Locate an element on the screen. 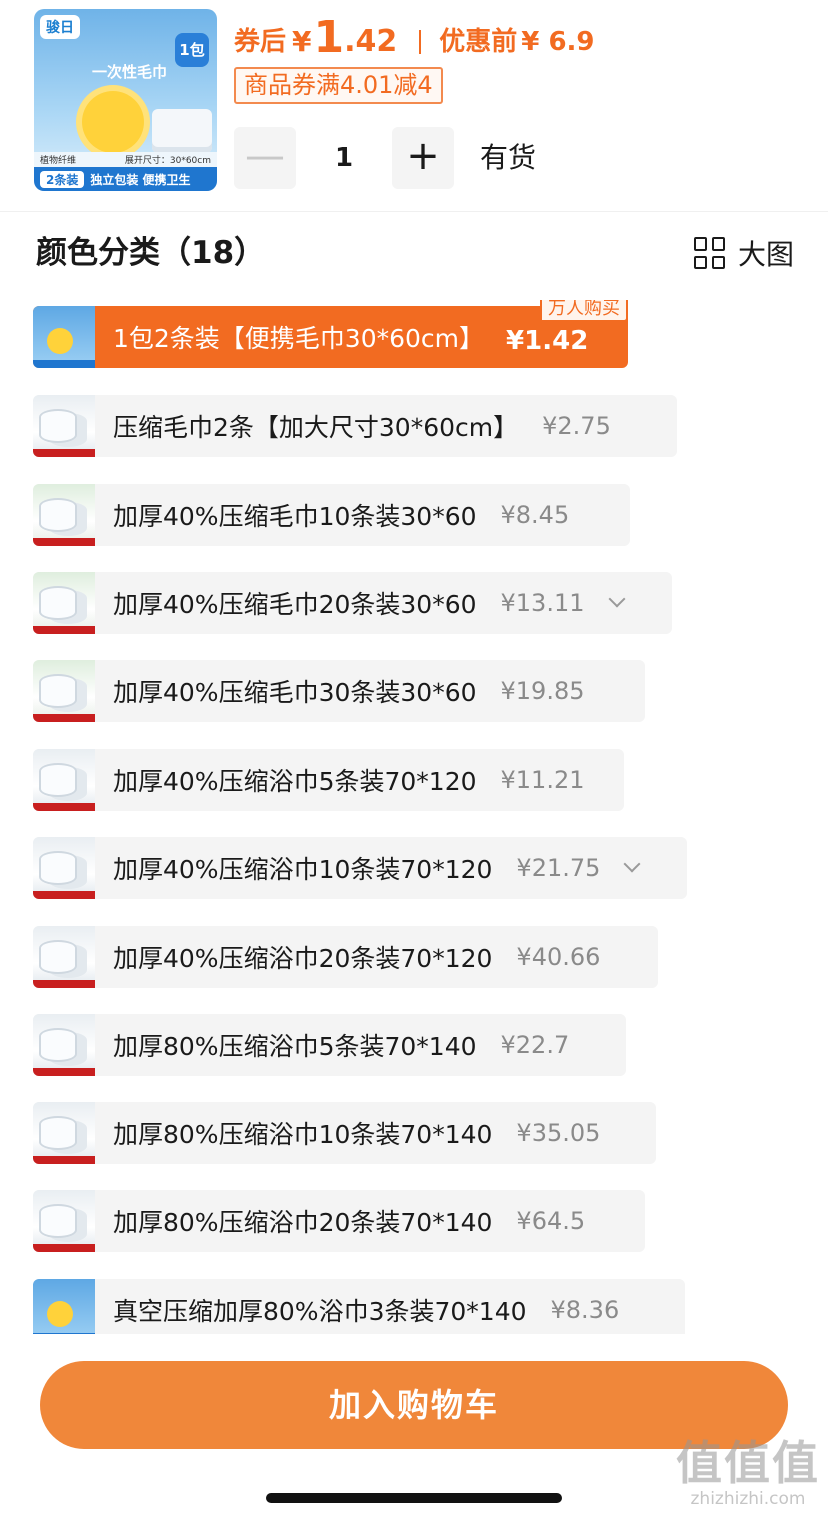 The image size is (828, 1521). home-indicator is located at coordinates (414, 1498).